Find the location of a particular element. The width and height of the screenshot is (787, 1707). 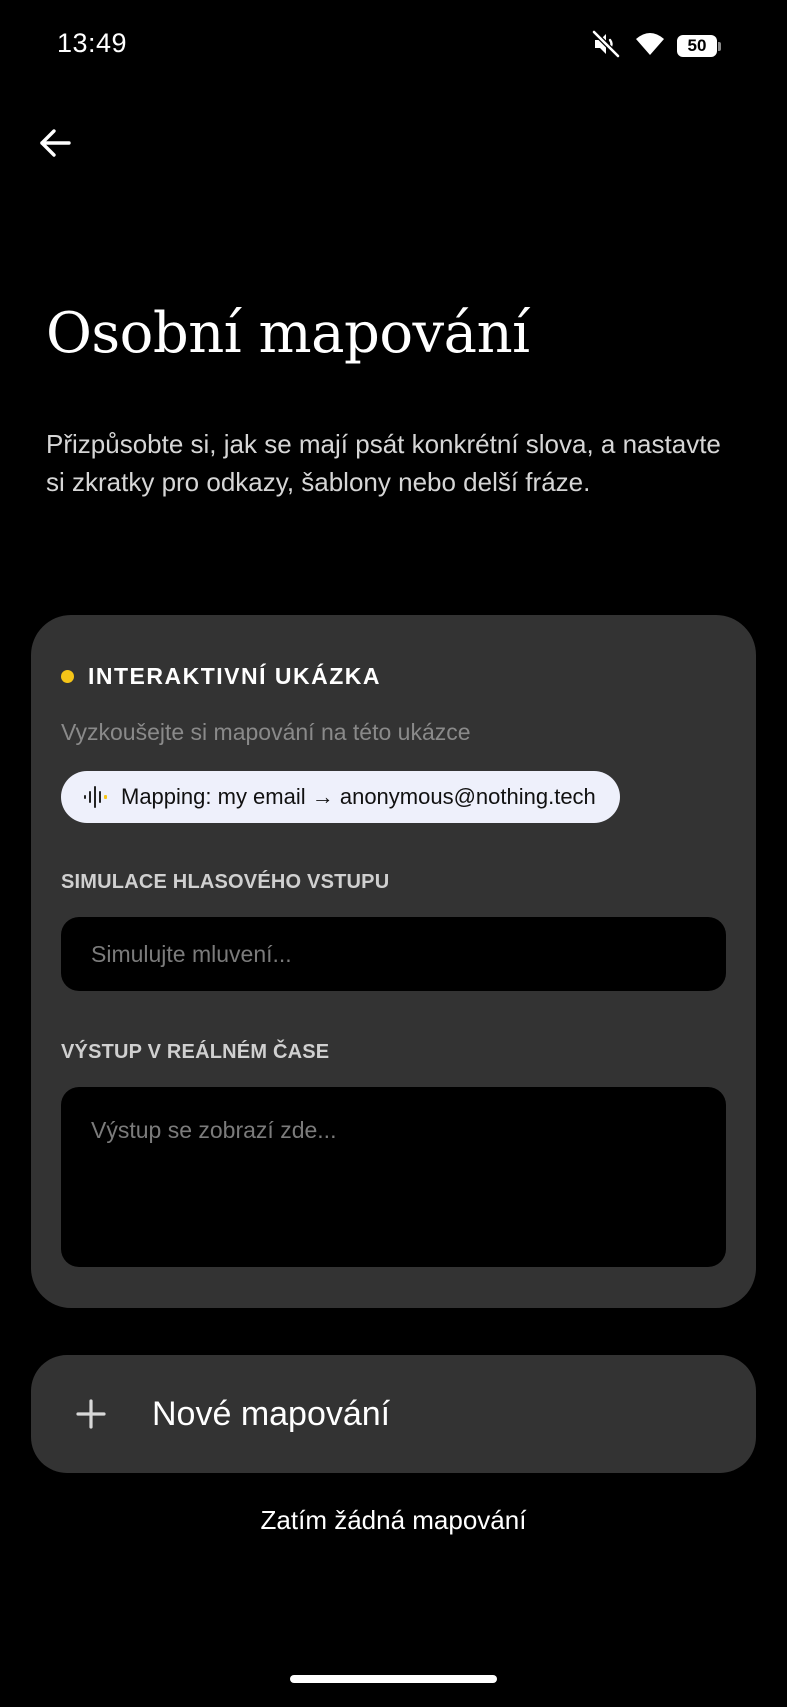

waveform-icon is located at coordinates (95, 797).